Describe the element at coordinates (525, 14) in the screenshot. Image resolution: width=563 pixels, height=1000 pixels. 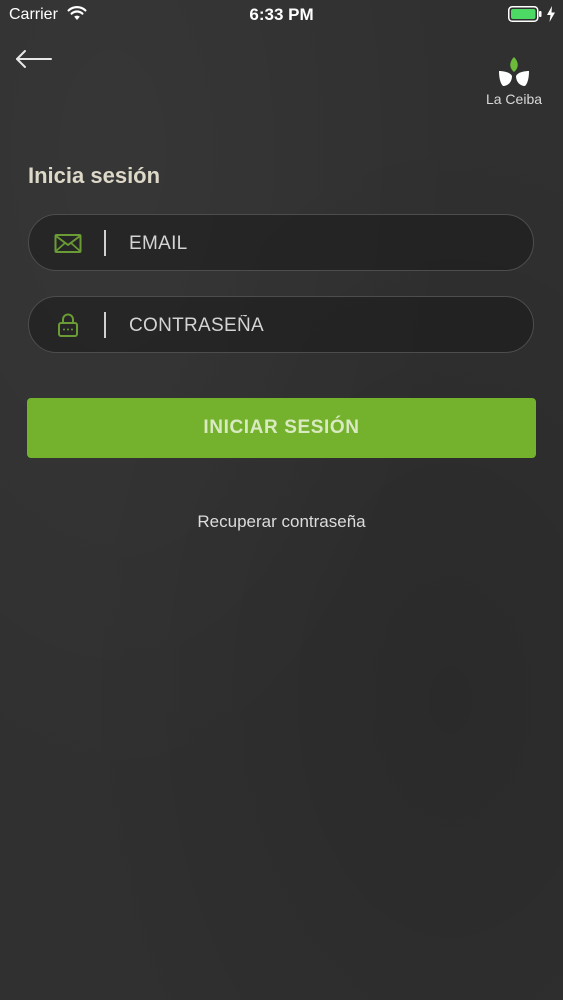
I see `battery-icon` at that location.